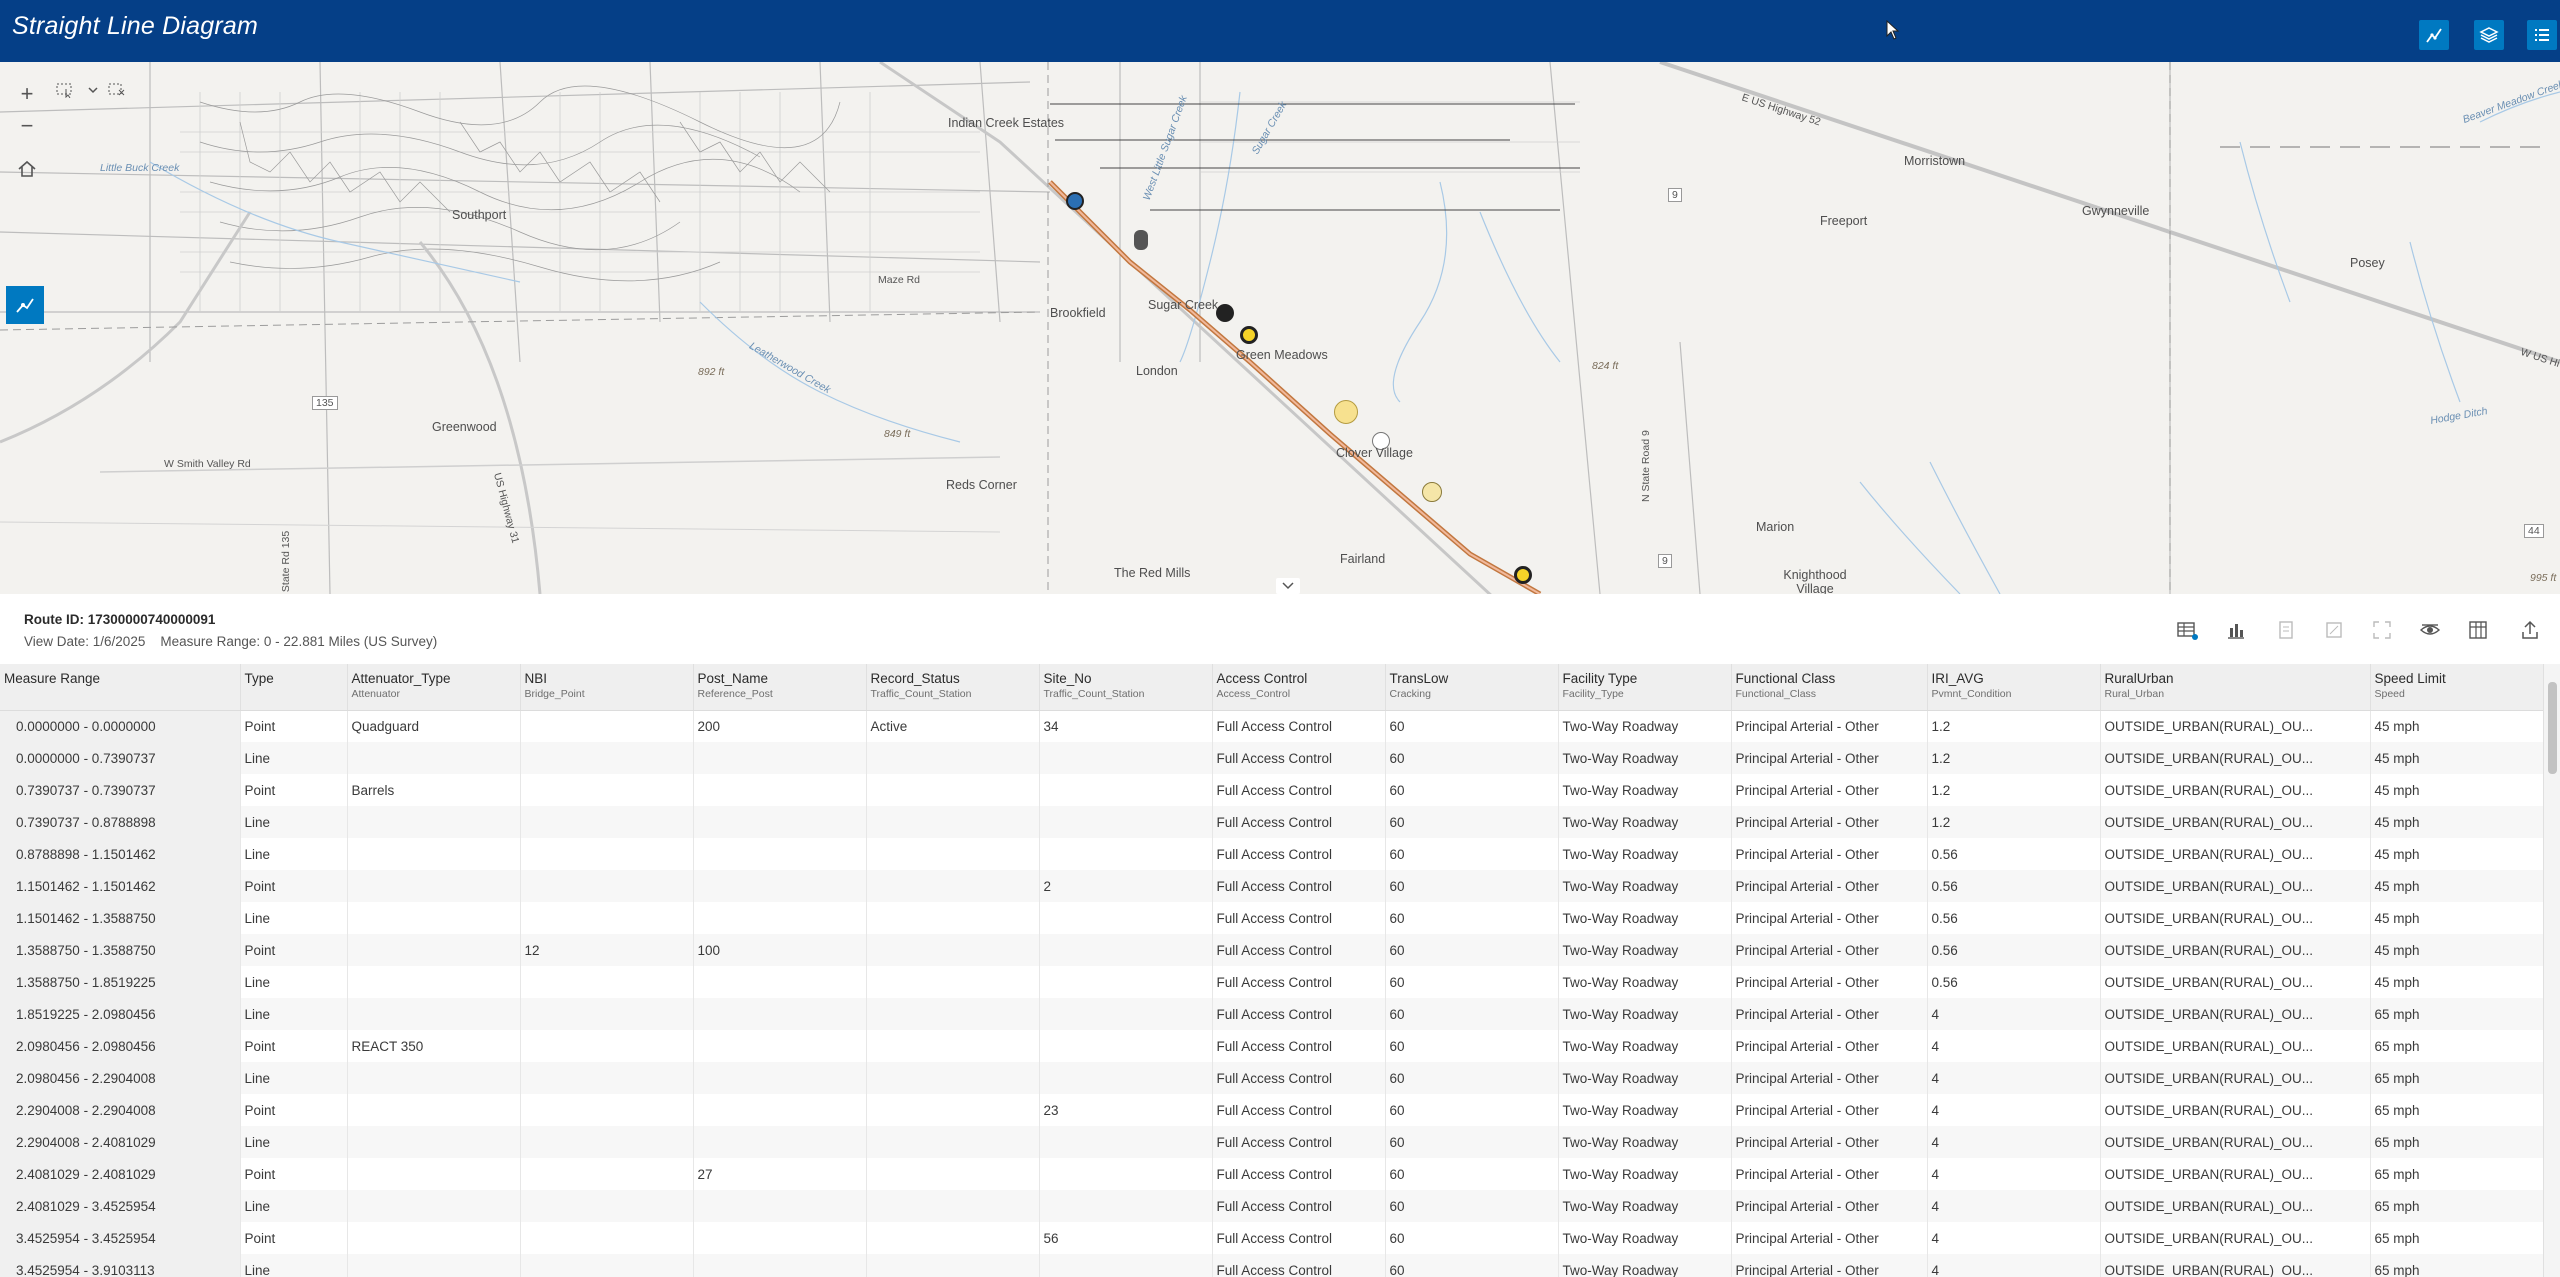 Image resolution: width=2560 pixels, height=1277 pixels. Describe the element at coordinates (2286, 630) in the screenshot. I see `document-icon` at that location.